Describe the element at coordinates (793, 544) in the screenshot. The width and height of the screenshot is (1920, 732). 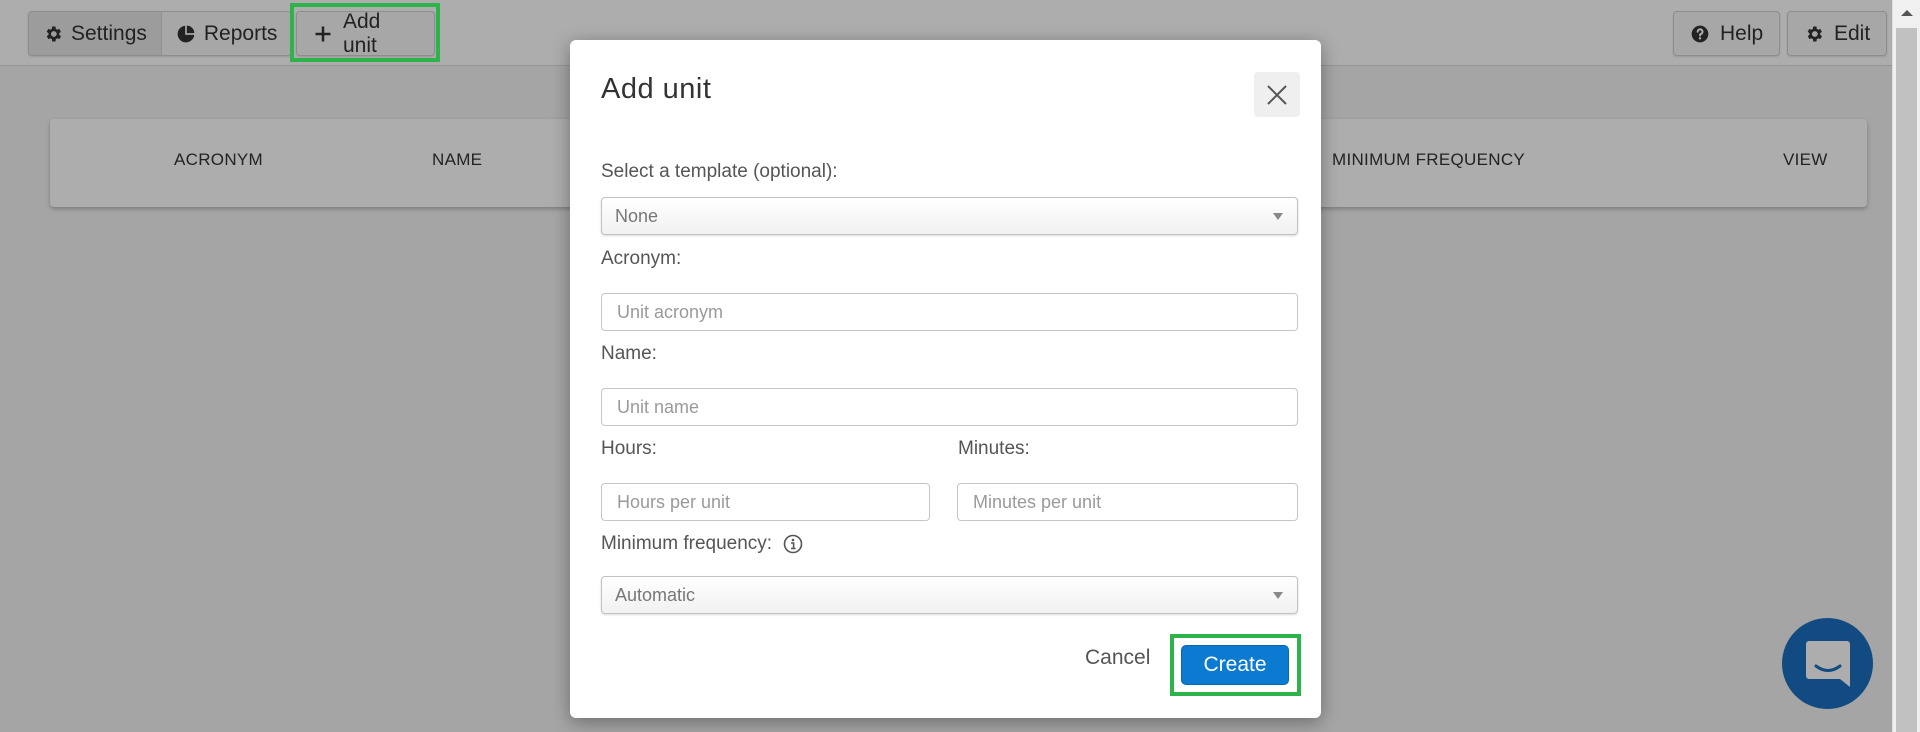
I see `info-icon` at that location.